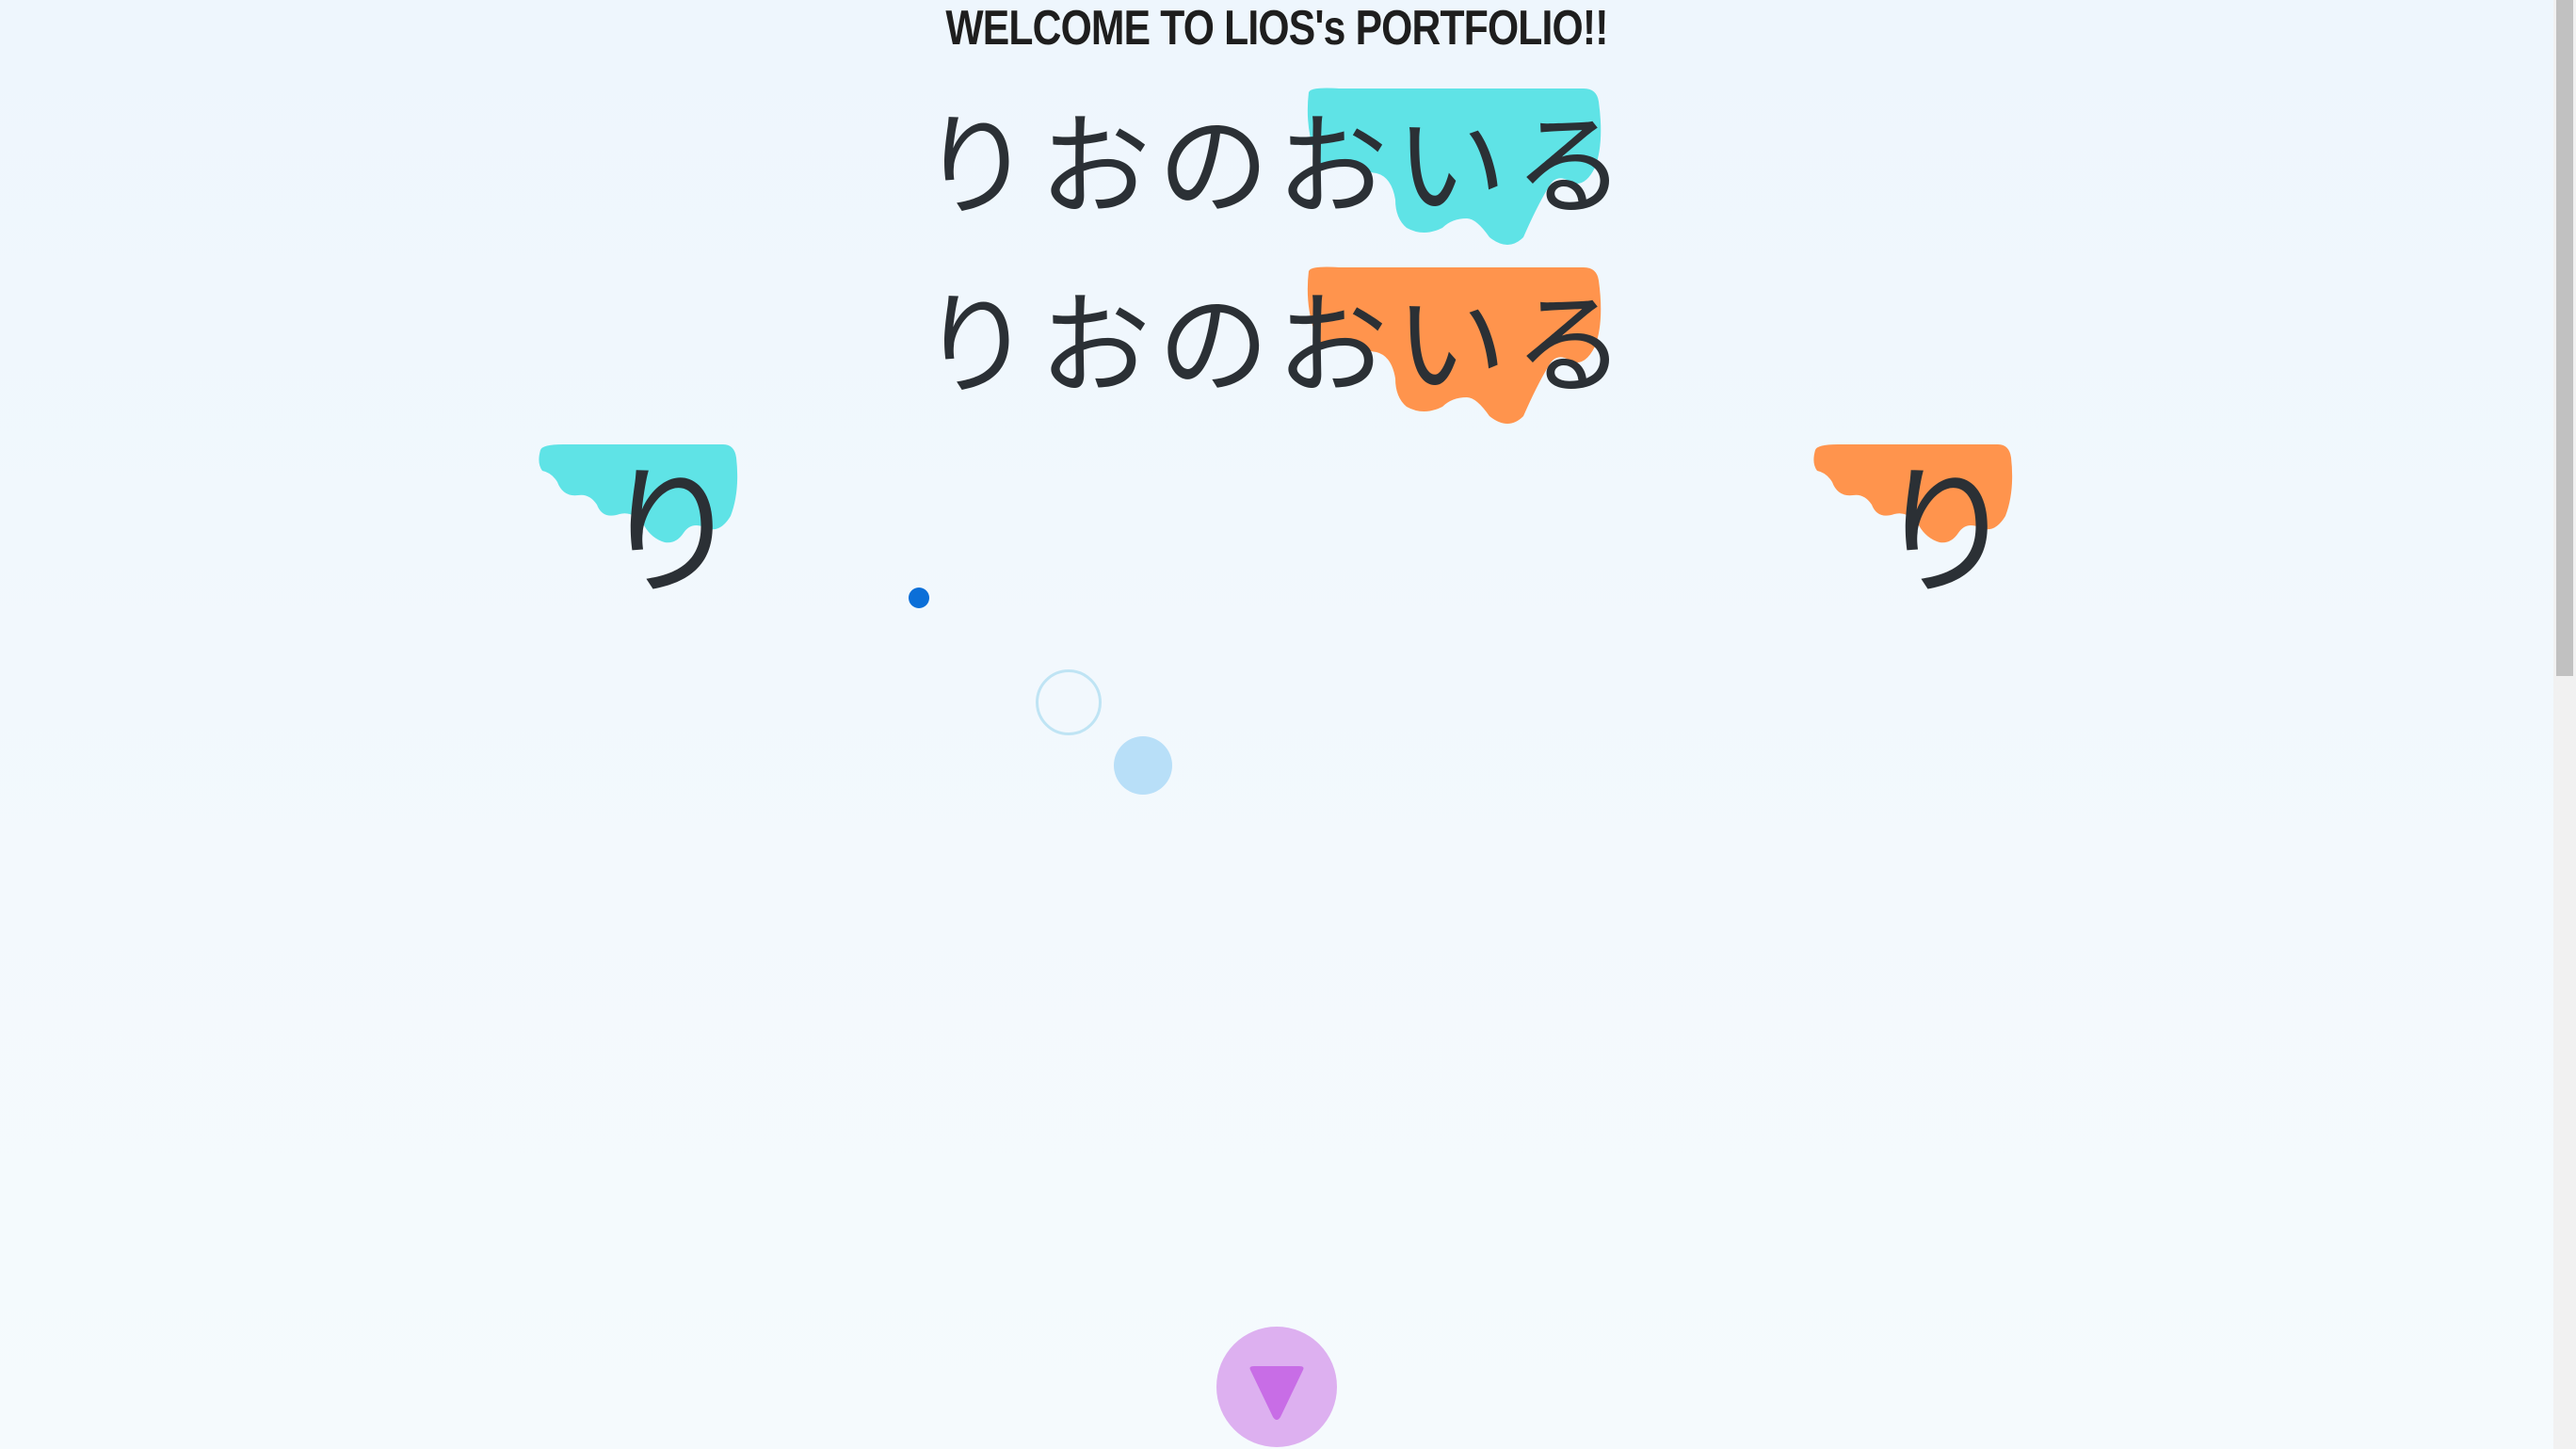  I want to click on title-row-orange: りおのおいる, so click(1288, 350).